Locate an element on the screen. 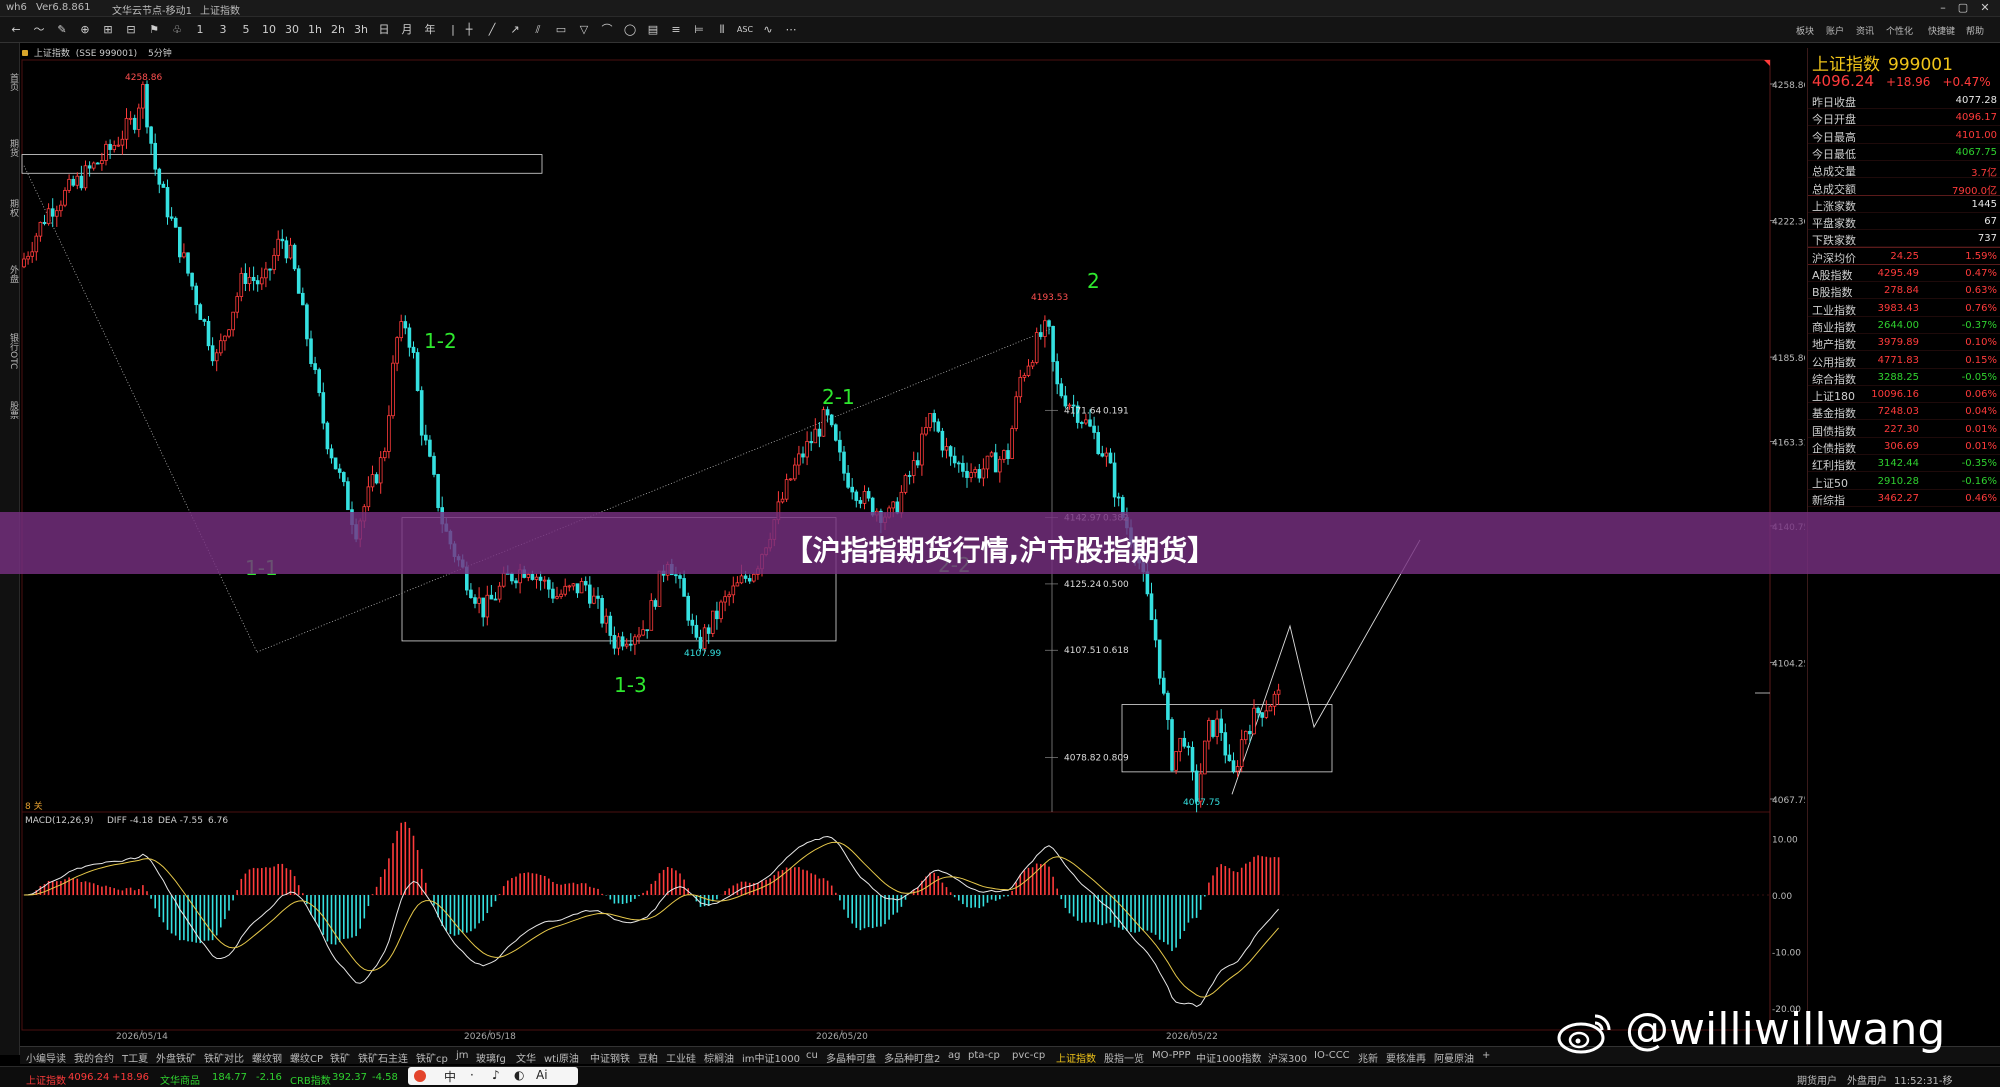  vline-icon: ⦀ is located at coordinates (722, 30).